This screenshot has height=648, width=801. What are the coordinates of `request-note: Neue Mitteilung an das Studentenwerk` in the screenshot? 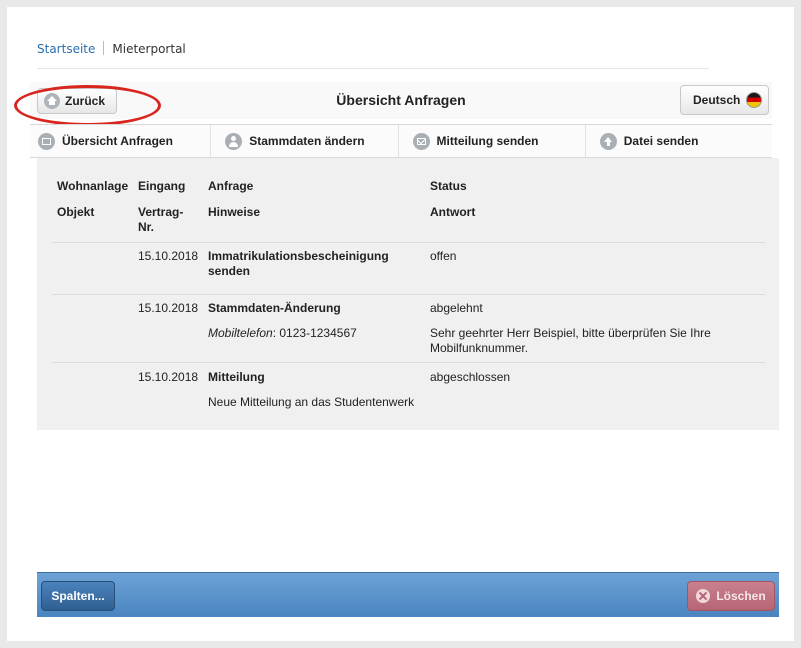 It's located at (311, 402).